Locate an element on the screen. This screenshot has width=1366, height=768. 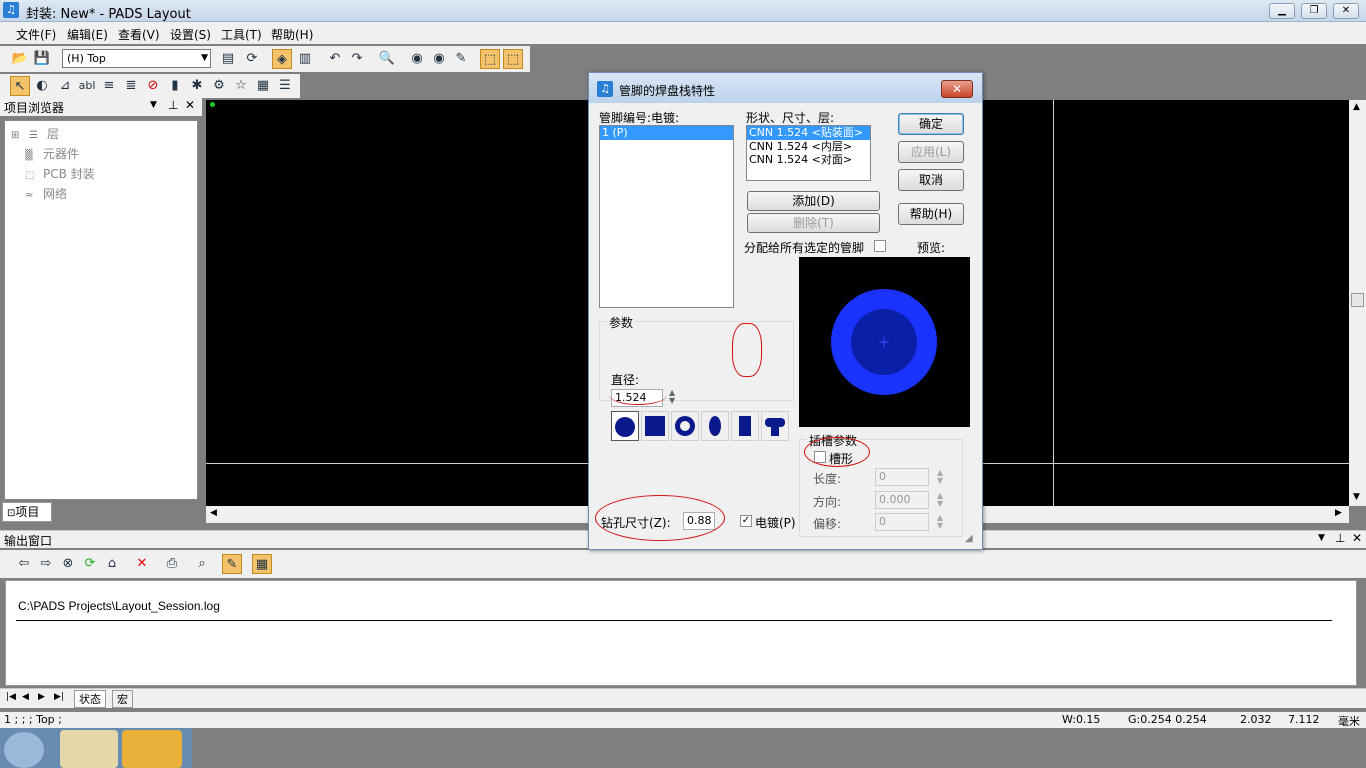
maximize-button: ❐ is located at coordinates (1314, 11).